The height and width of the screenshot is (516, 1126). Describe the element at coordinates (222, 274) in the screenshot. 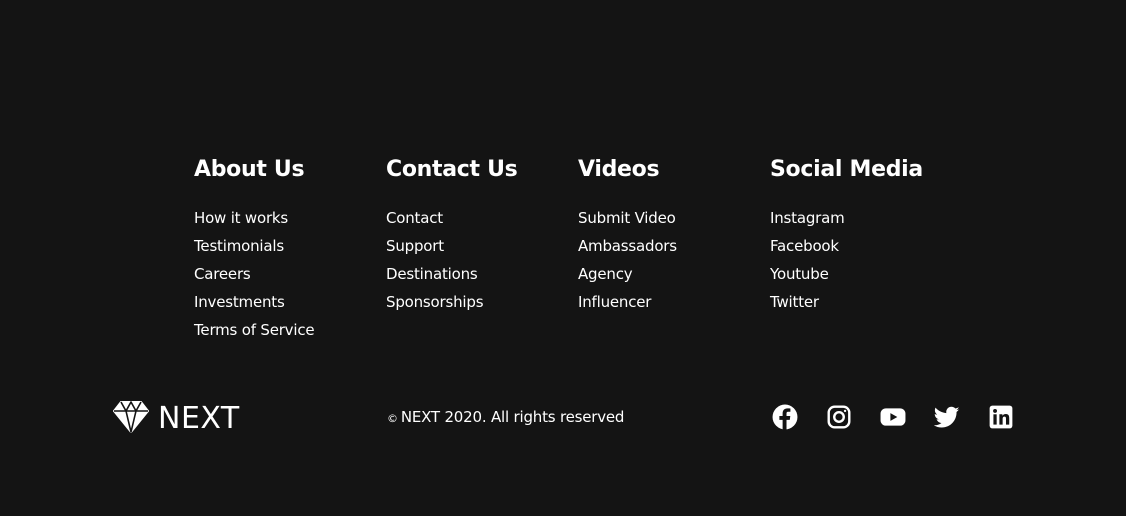

I see `footer-link-careers: Careers` at that location.